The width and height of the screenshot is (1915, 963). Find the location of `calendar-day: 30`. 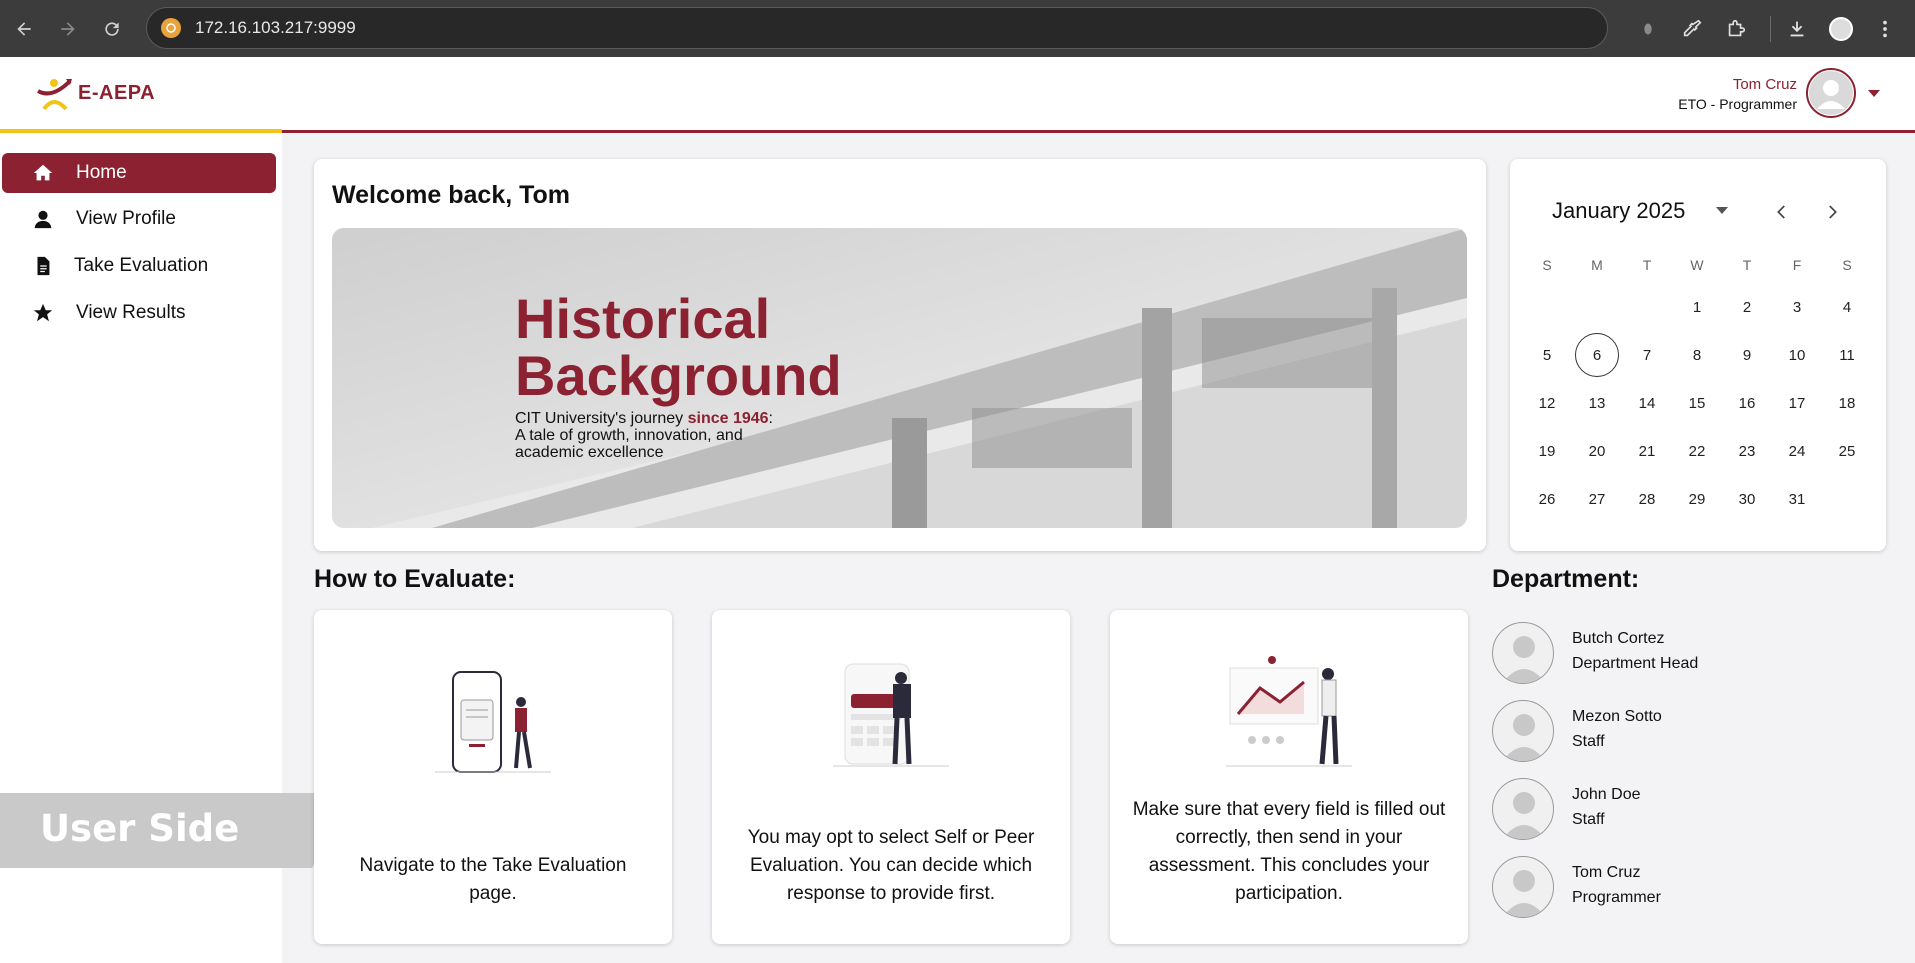

calendar-day: 30 is located at coordinates (1747, 499).